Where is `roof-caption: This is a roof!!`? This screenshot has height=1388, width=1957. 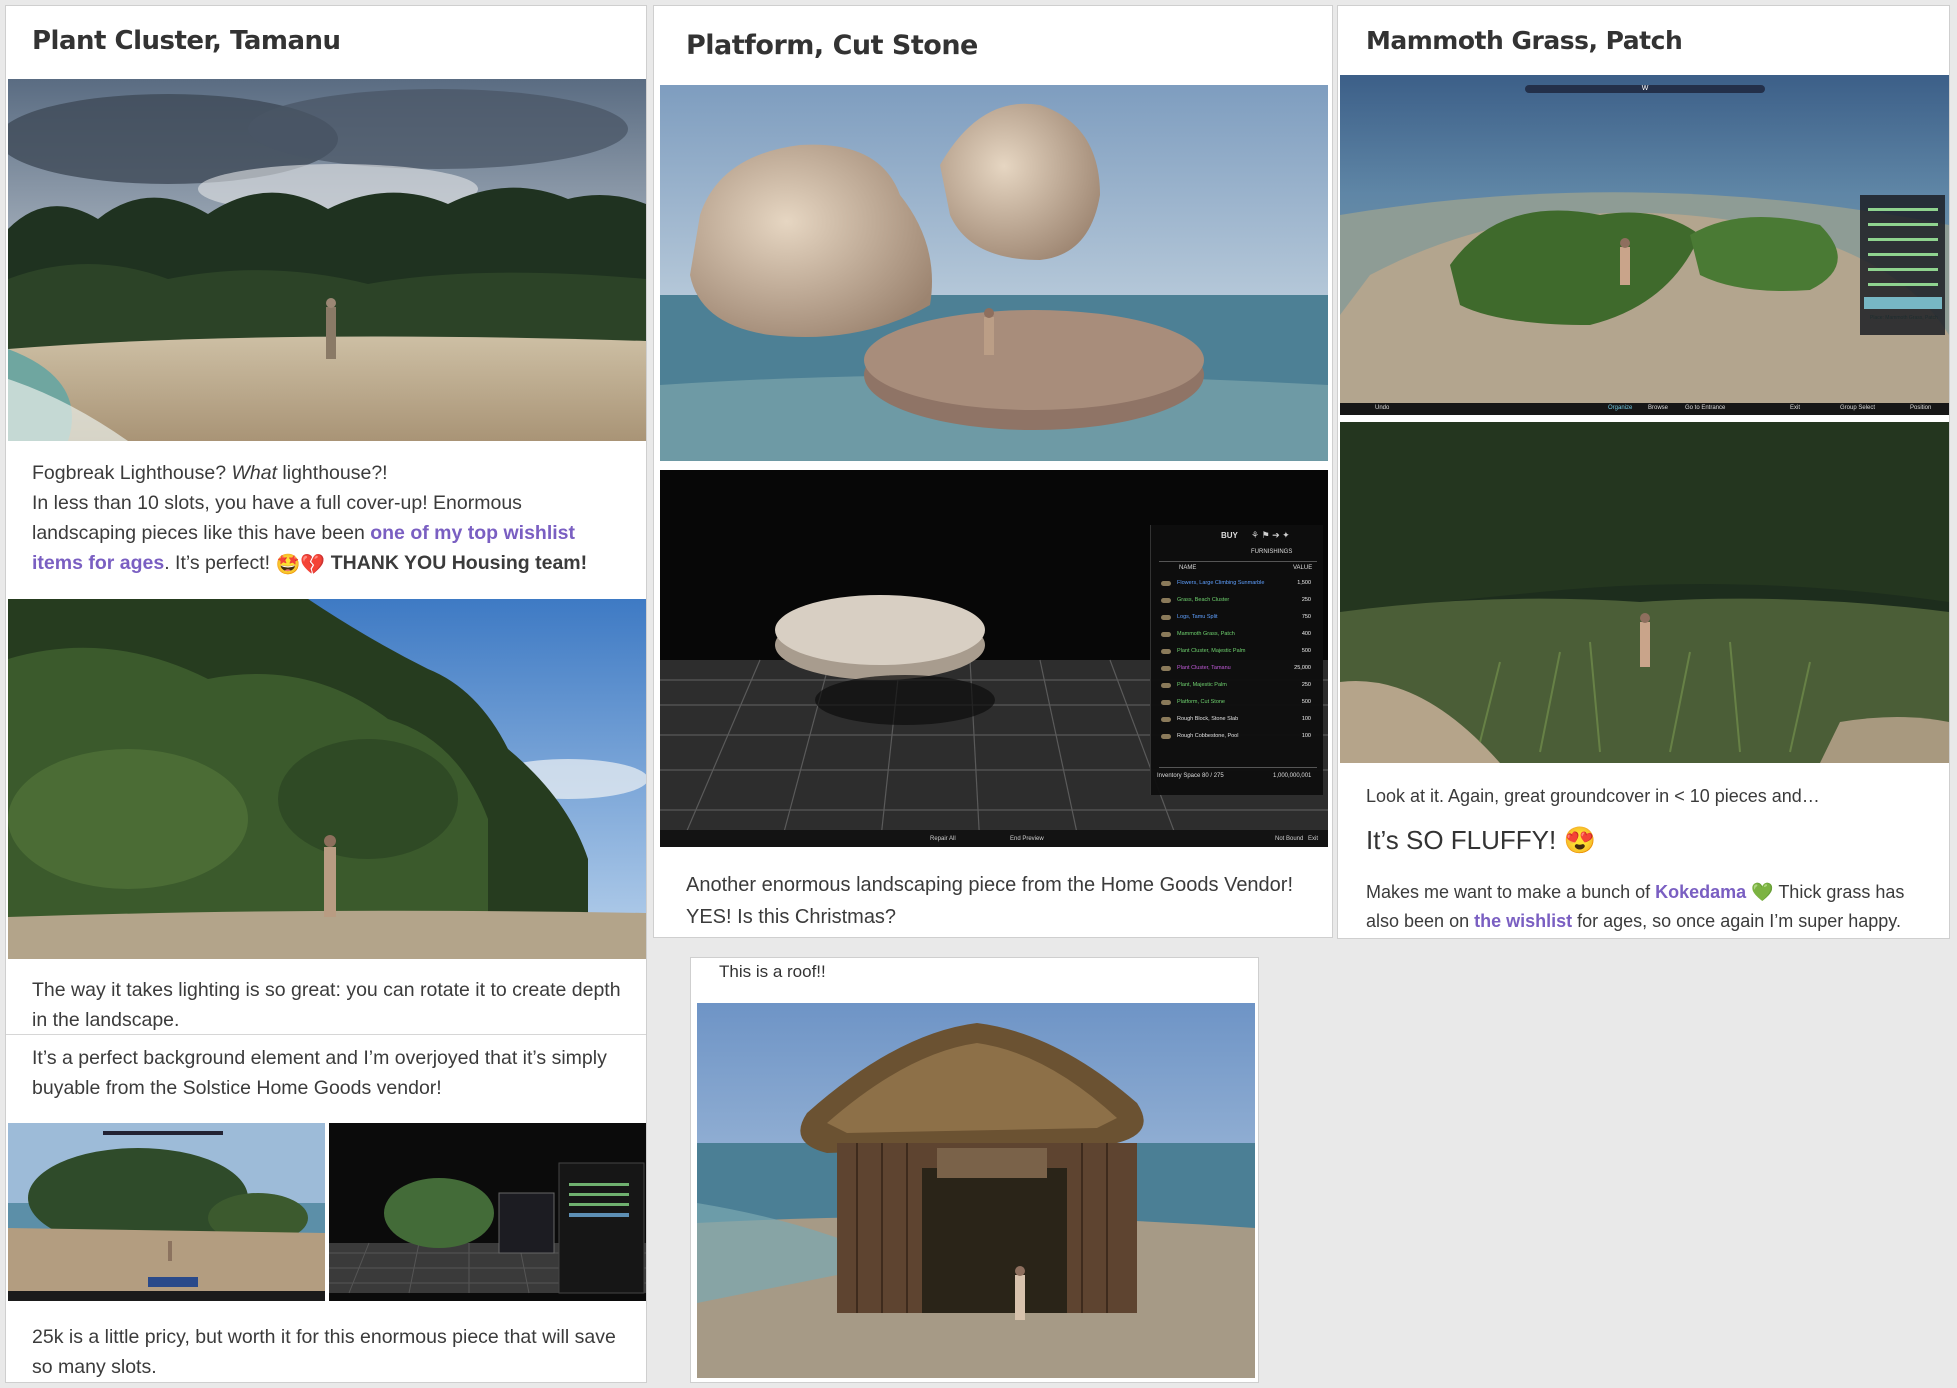 roof-caption: This is a roof!! is located at coordinates (772, 971).